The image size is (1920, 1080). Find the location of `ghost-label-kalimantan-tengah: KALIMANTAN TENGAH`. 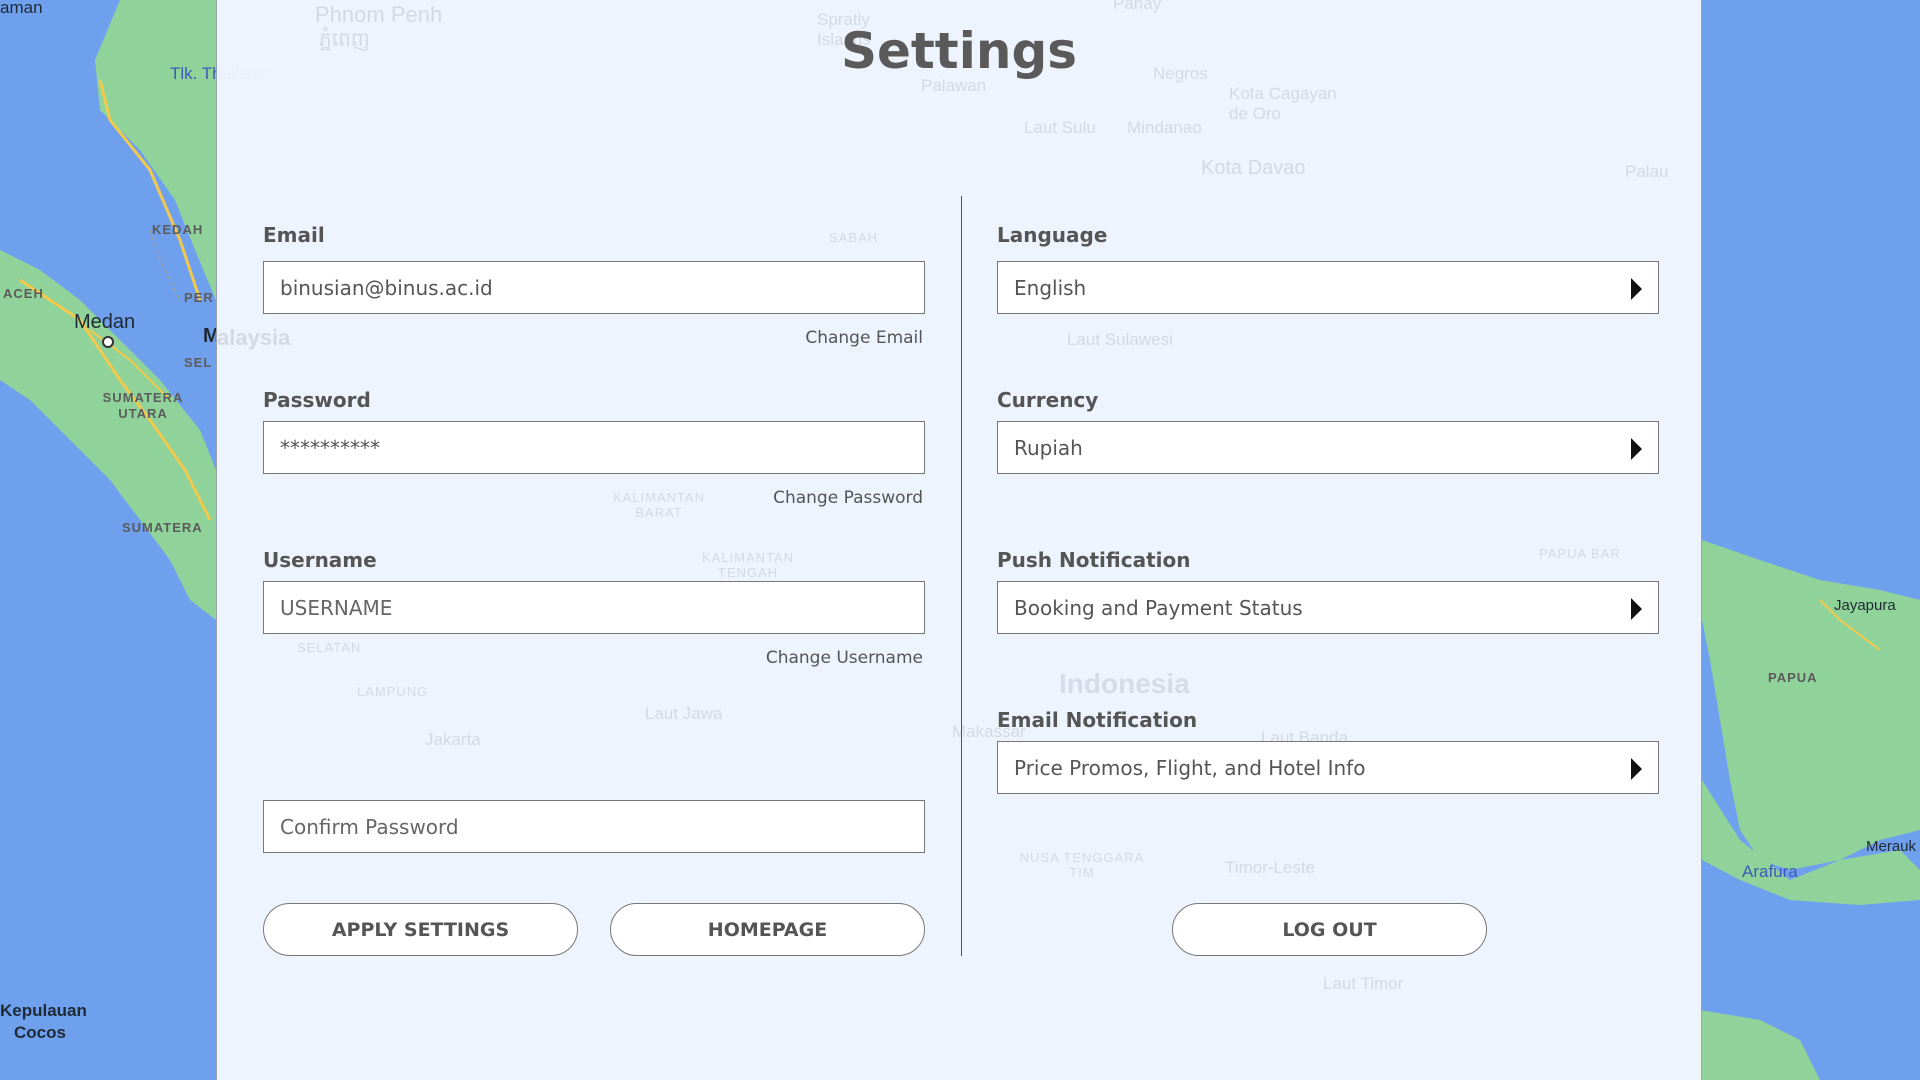

ghost-label-kalimantan-tengah: KALIMANTAN TENGAH is located at coordinates (748, 565).